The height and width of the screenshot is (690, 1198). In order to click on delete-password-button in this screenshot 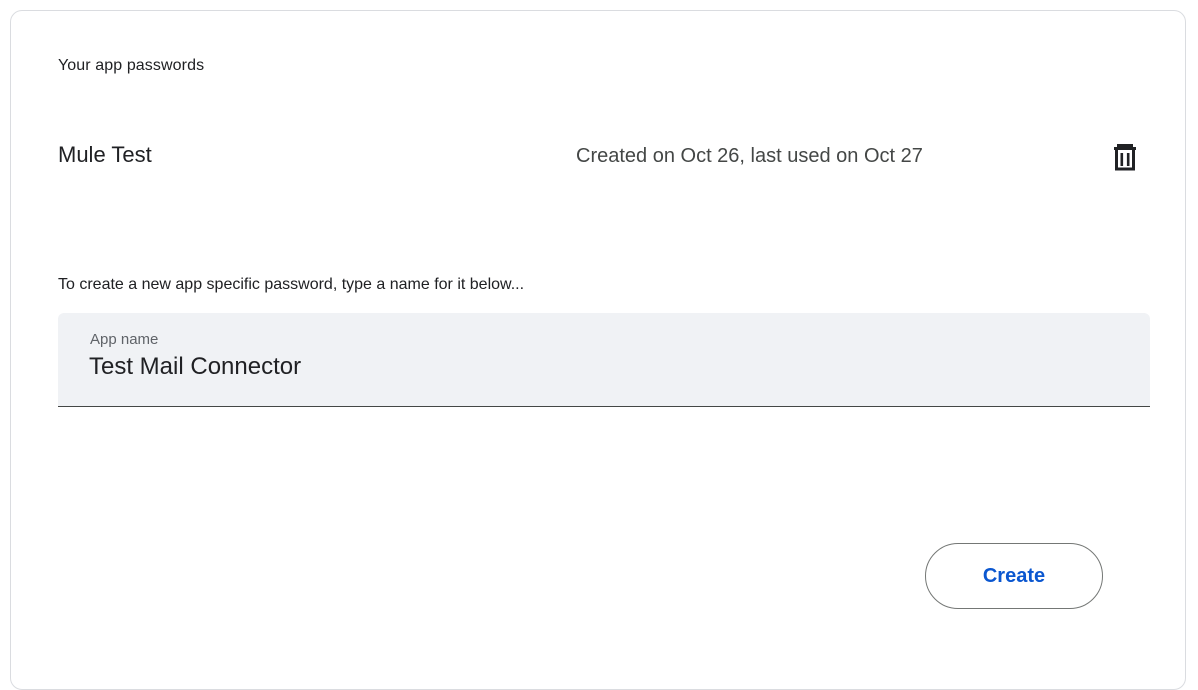, I will do `click(1125, 157)`.